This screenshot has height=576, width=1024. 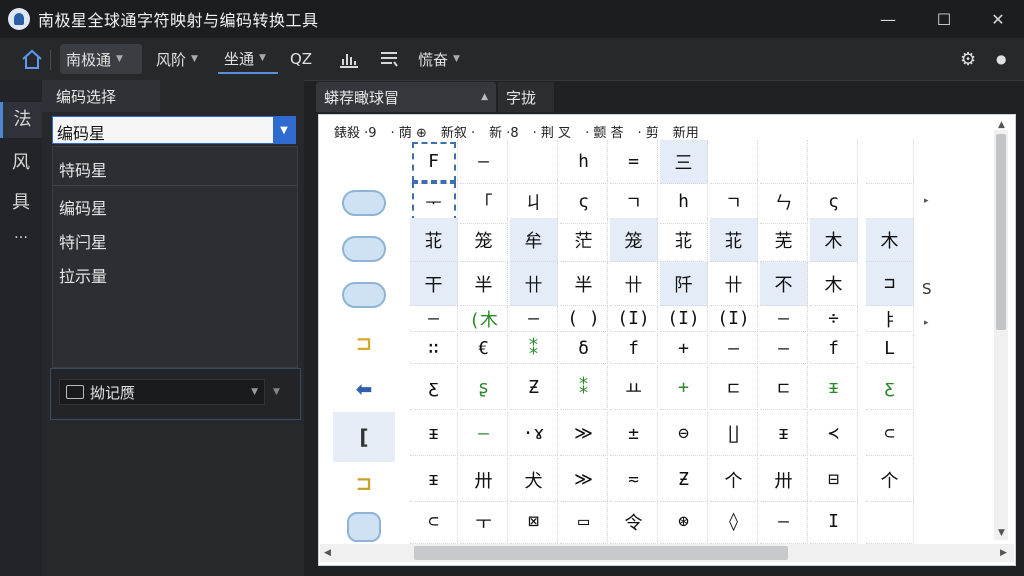 What do you see at coordinates (284, 130) in the screenshot?
I see `chevron-down-icon: ▼` at bounding box center [284, 130].